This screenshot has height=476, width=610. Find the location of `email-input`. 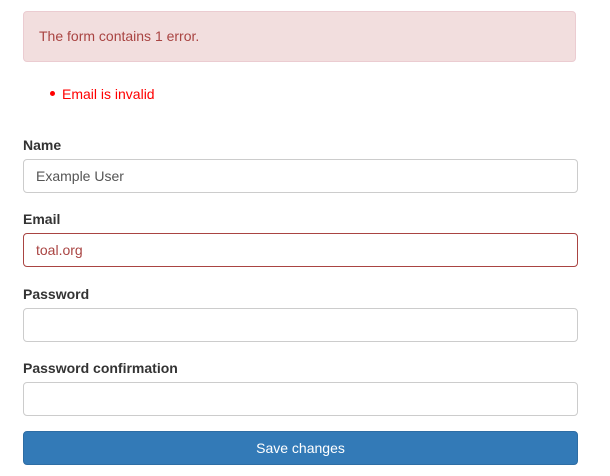

email-input is located at coordinates (300, 250).